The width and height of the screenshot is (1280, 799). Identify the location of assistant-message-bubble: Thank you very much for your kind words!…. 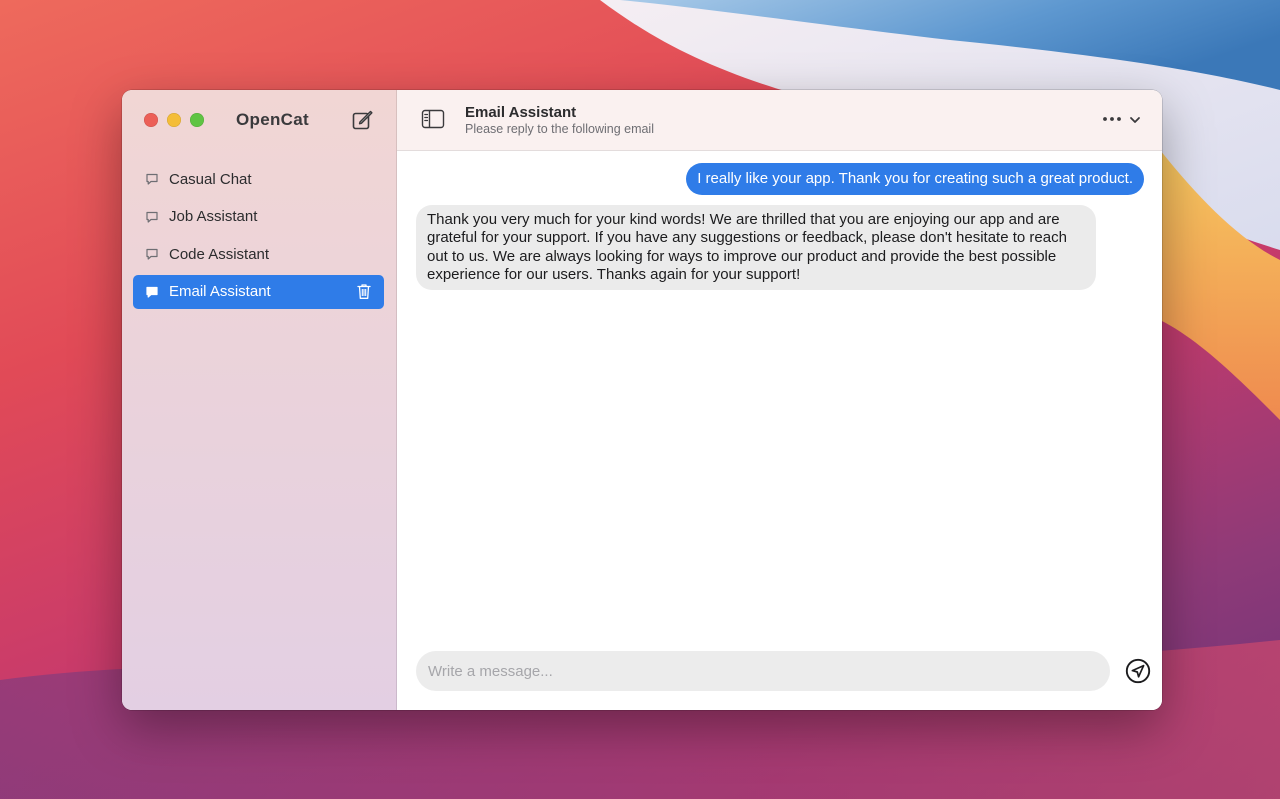
(756, 248).